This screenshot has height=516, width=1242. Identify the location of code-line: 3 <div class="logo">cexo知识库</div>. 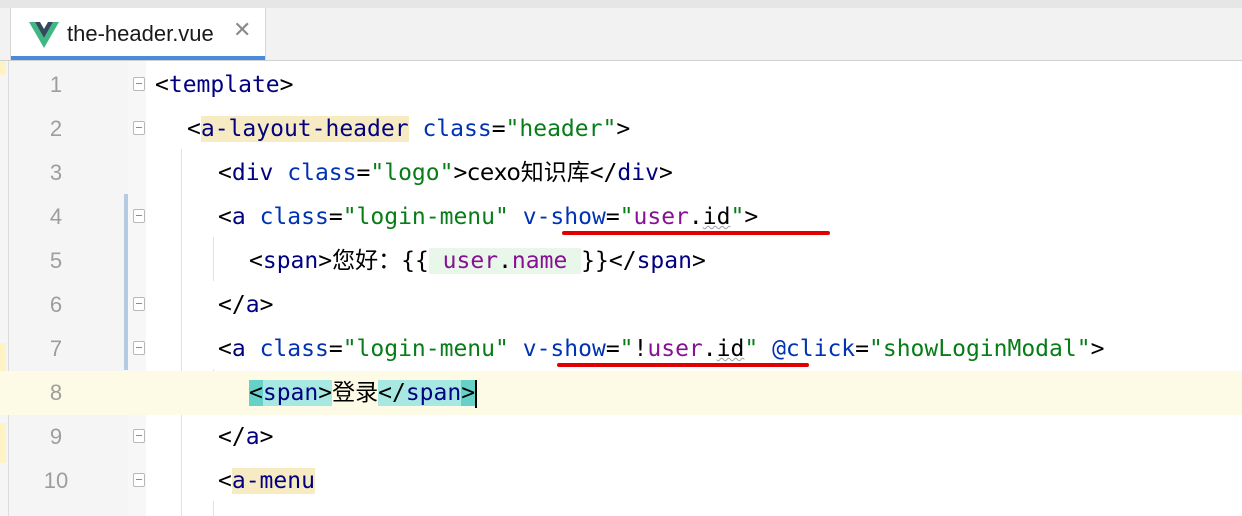
(621, 173).